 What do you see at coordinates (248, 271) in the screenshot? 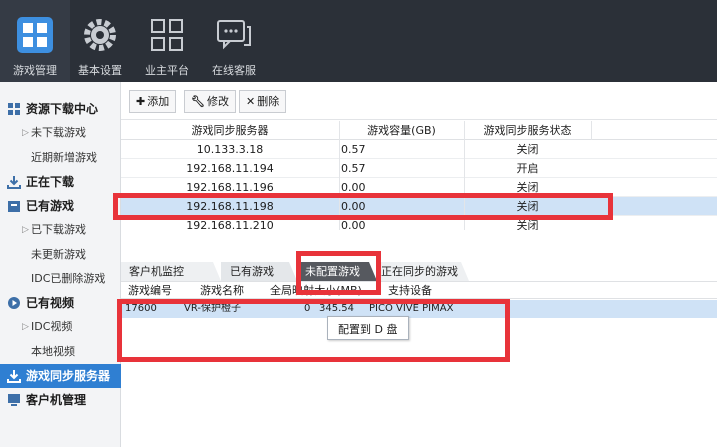
I see `tab-existing-games: 已有游戏` at bounding box center [248, 271].